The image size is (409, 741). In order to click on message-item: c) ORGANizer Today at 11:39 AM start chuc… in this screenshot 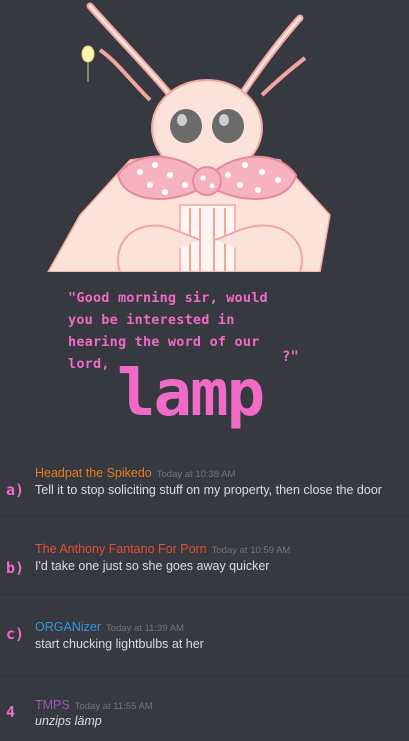, I will do `click(204, 635)`.